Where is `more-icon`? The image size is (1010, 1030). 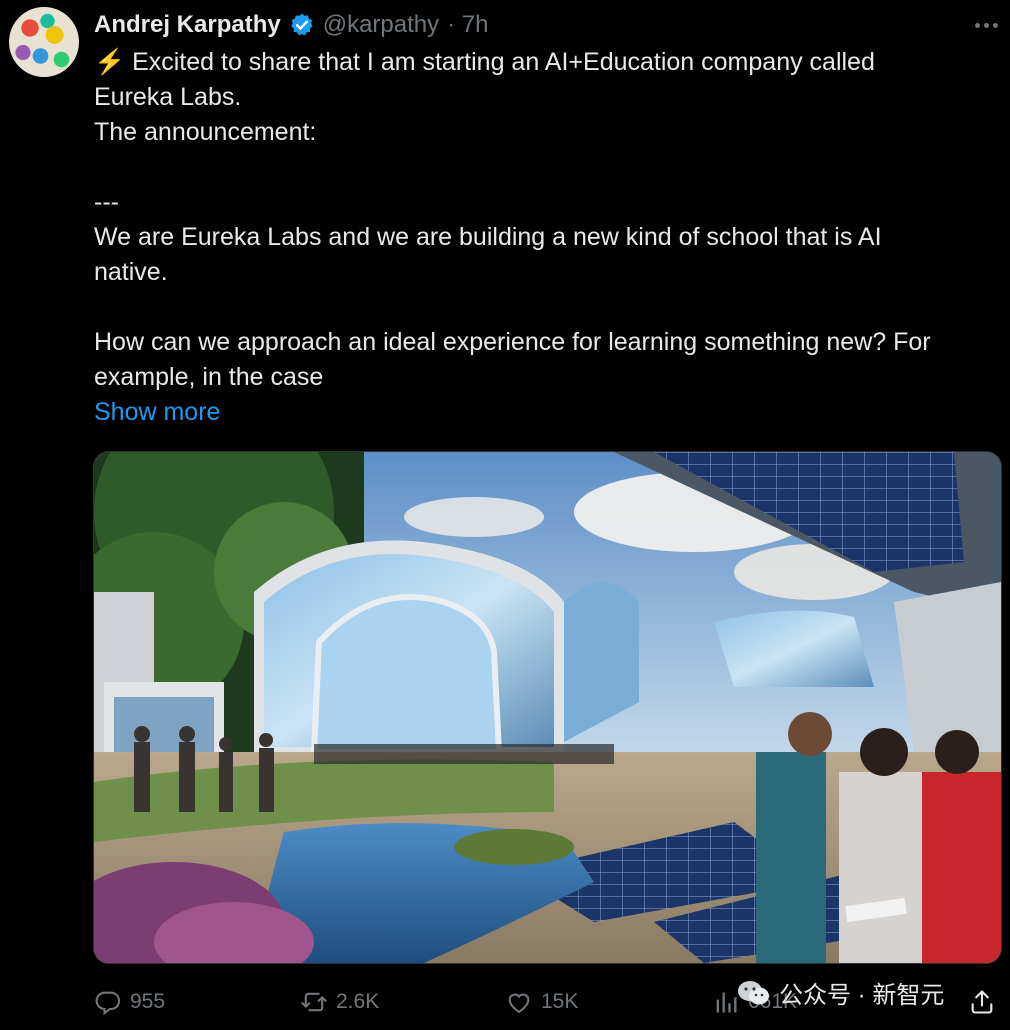 more-icon is located at coordinates (977, 25).